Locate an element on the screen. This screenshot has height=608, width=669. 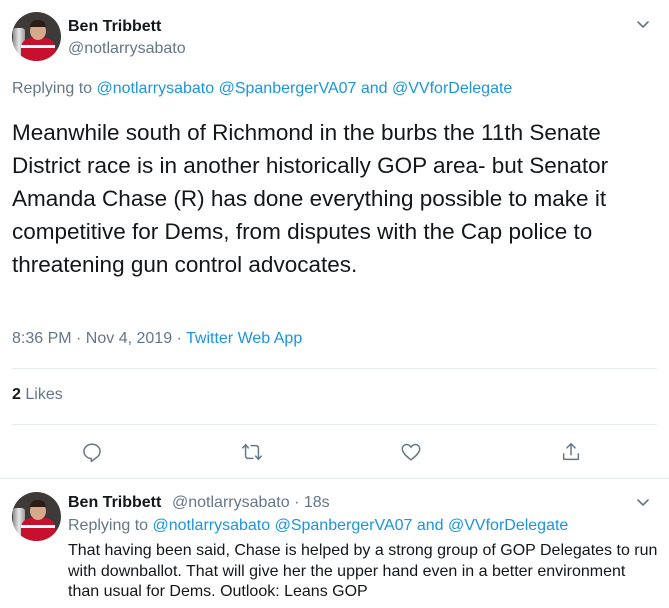
share-button is located at coordinates (571, 452).